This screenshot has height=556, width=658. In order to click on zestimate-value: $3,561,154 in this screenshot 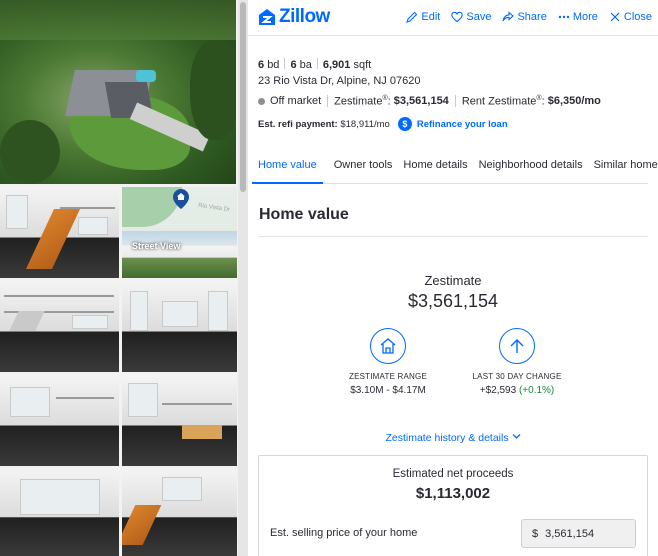, I will do `click(453, 301)`.